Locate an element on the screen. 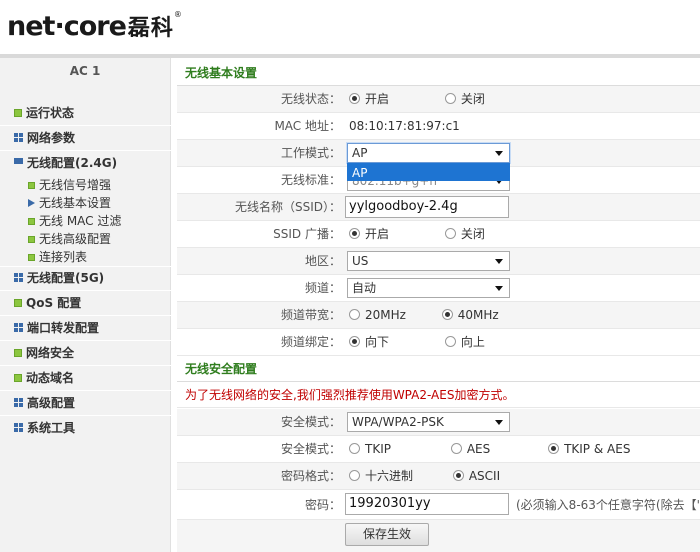 The height and width of the screenshot is (552, 700). radio-hex: 十六进制 is located at coordinates (381, 476).